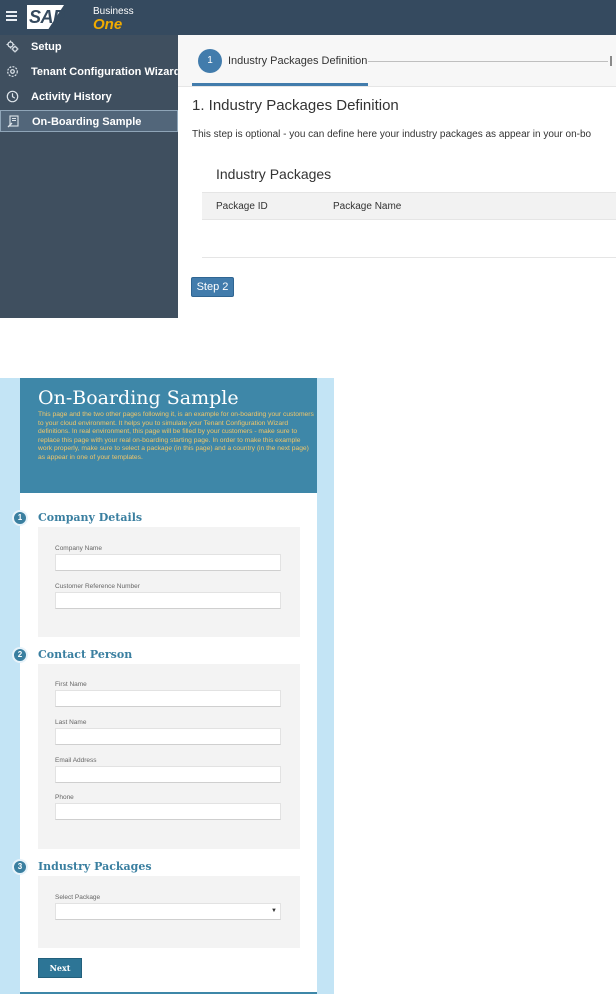 The height and width of the screenshot is (994, 616). I want to click on sidebar-item-label: Tenant Configuration Wizard, so click(106, 72).